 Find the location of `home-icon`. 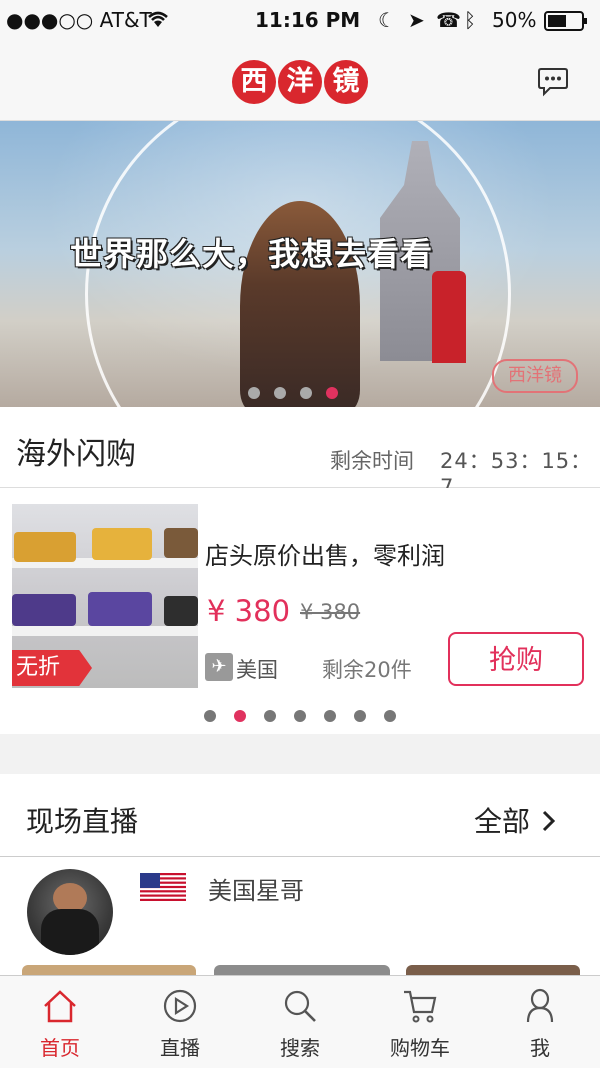

home-icon is located at coordinates (60, 1006).